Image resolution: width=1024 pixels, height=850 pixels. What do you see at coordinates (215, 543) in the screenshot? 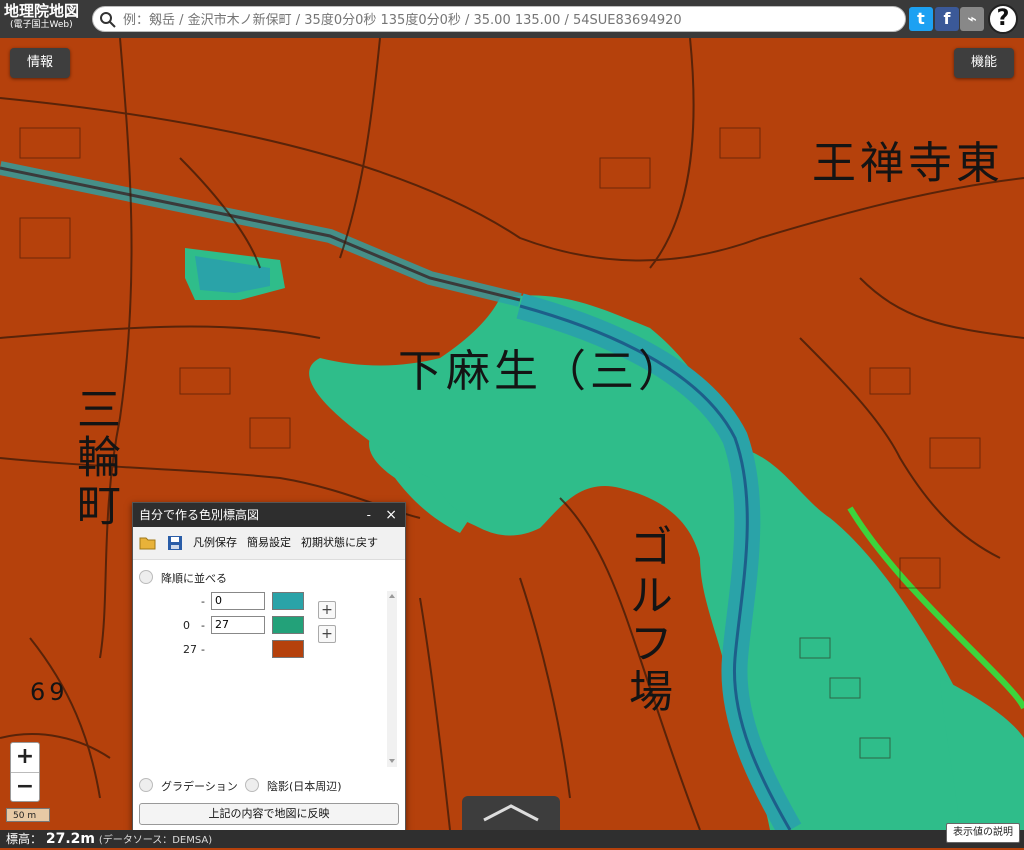
I see `save-legend-button: 凡例保存` at bounding box center [215, 543].